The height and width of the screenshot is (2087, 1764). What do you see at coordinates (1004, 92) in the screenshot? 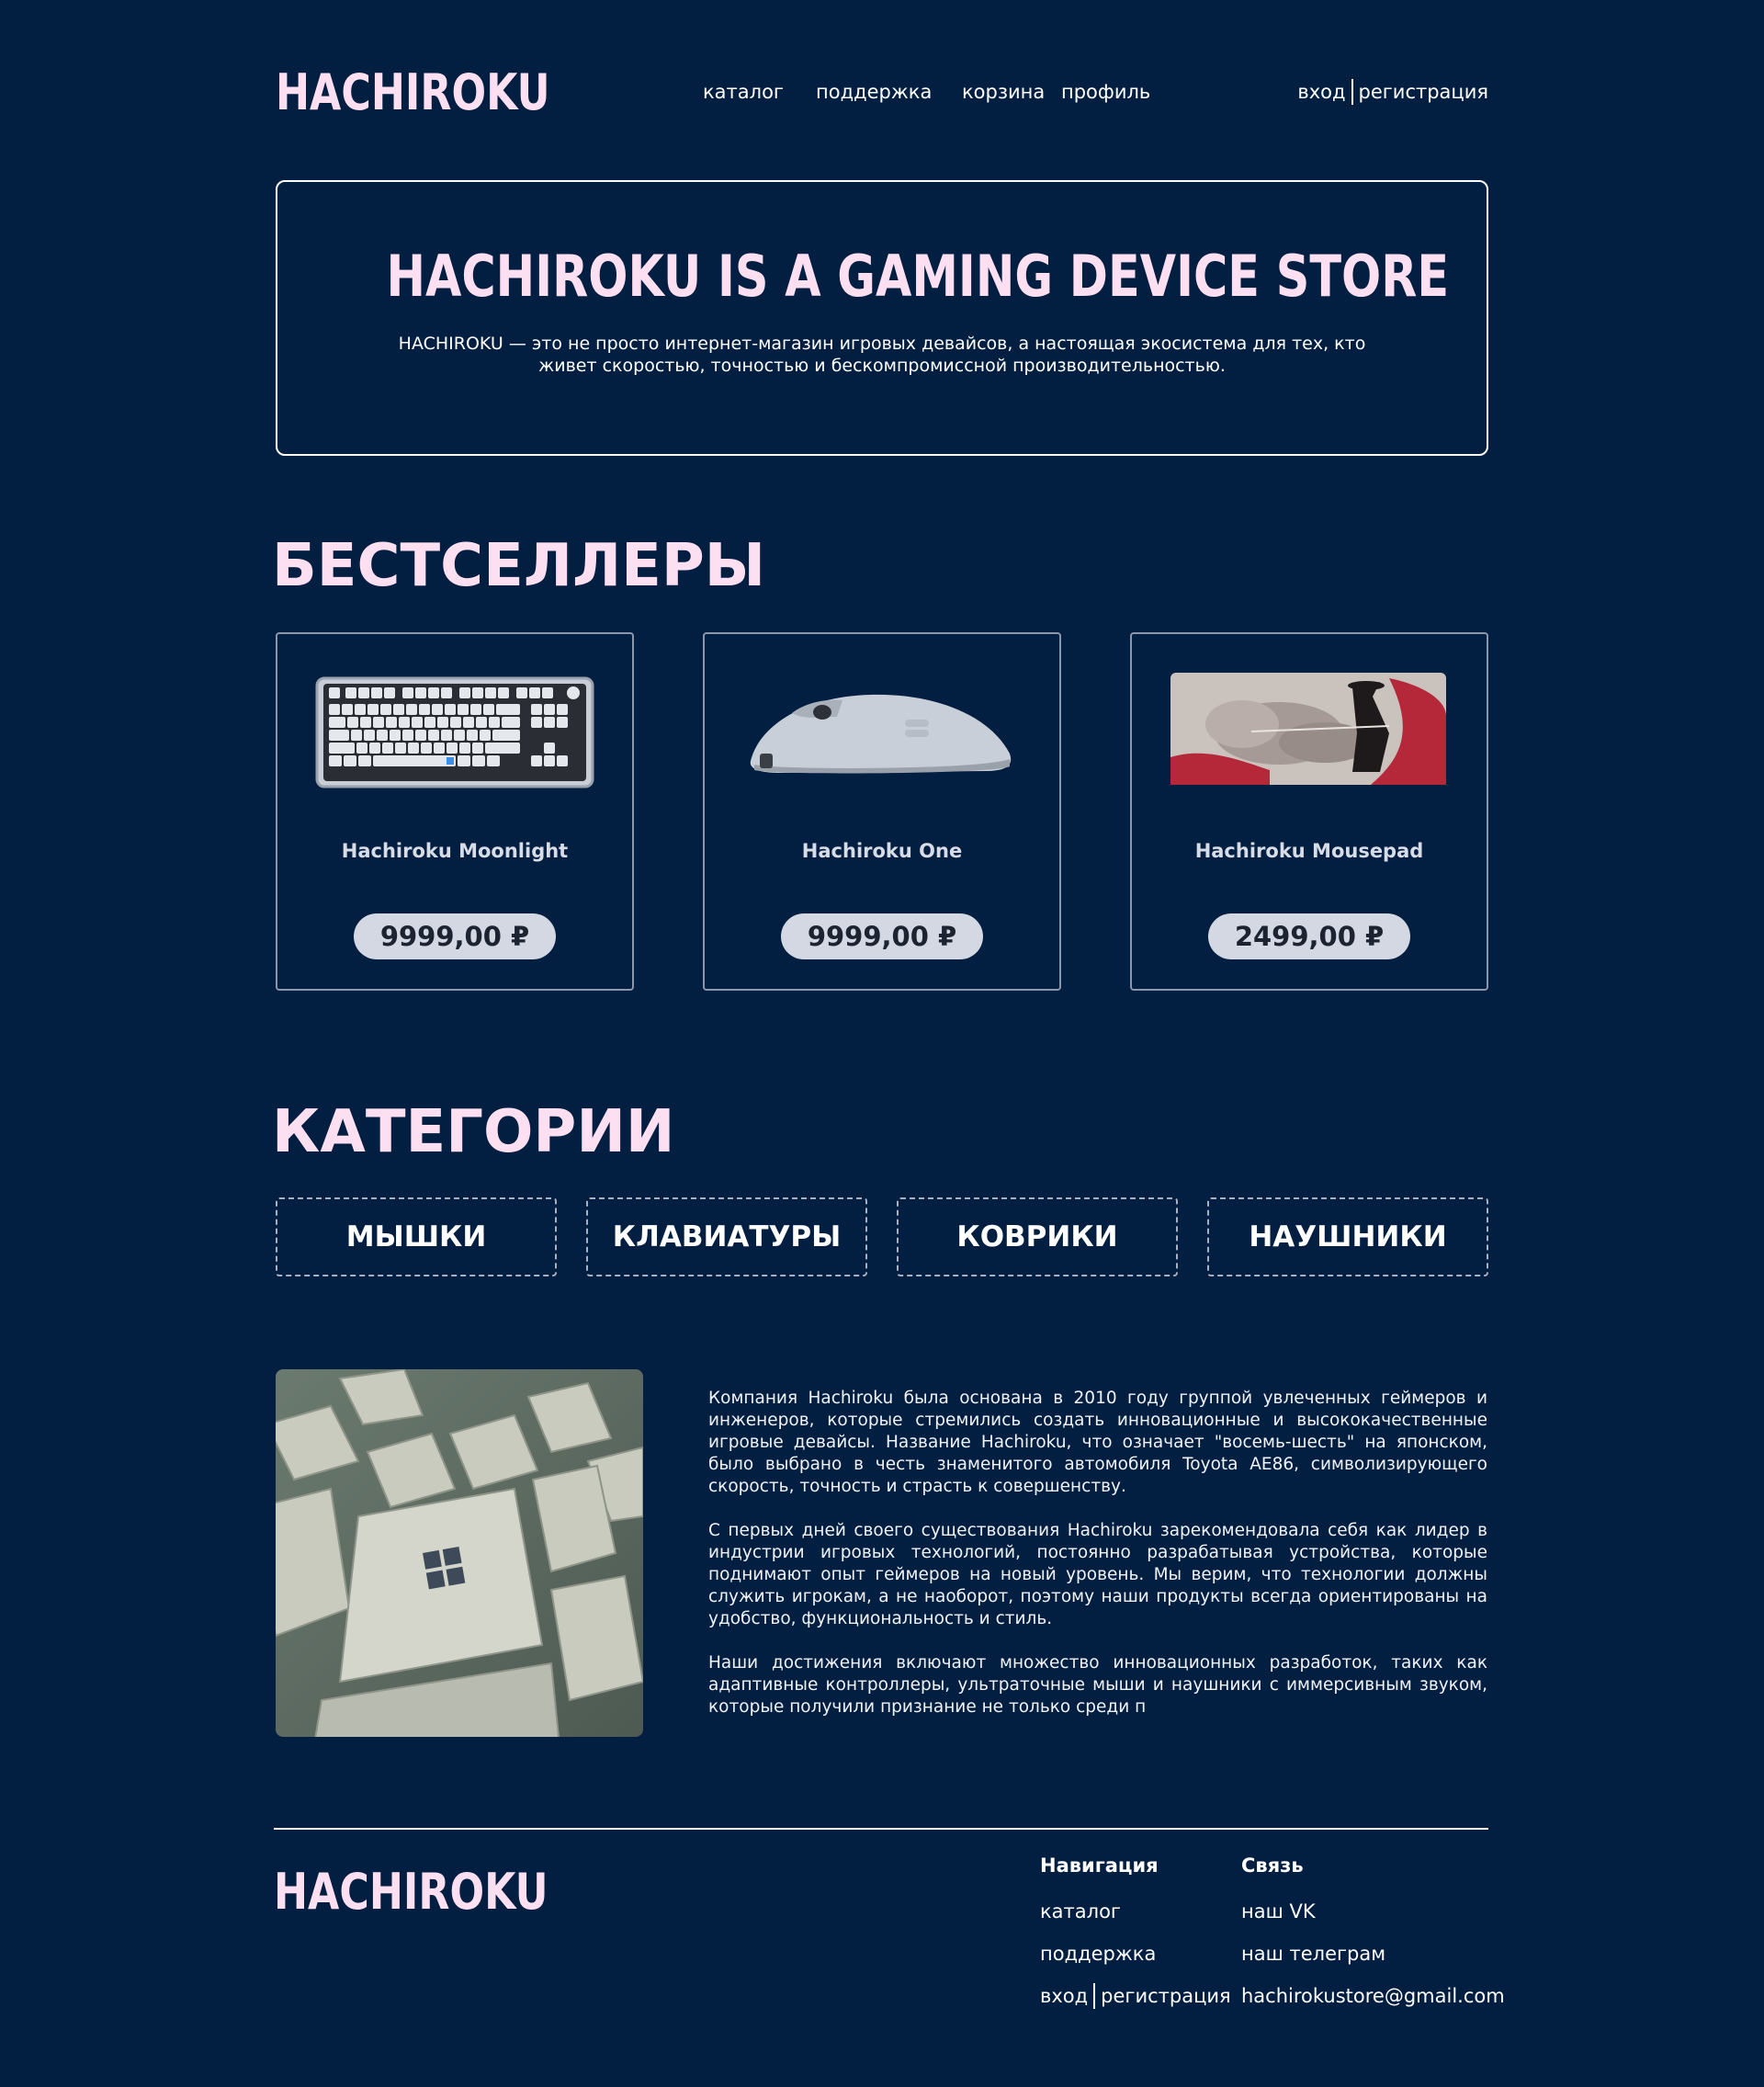
I see `nav-cart: корзина` at bounding box center [1004, 92].